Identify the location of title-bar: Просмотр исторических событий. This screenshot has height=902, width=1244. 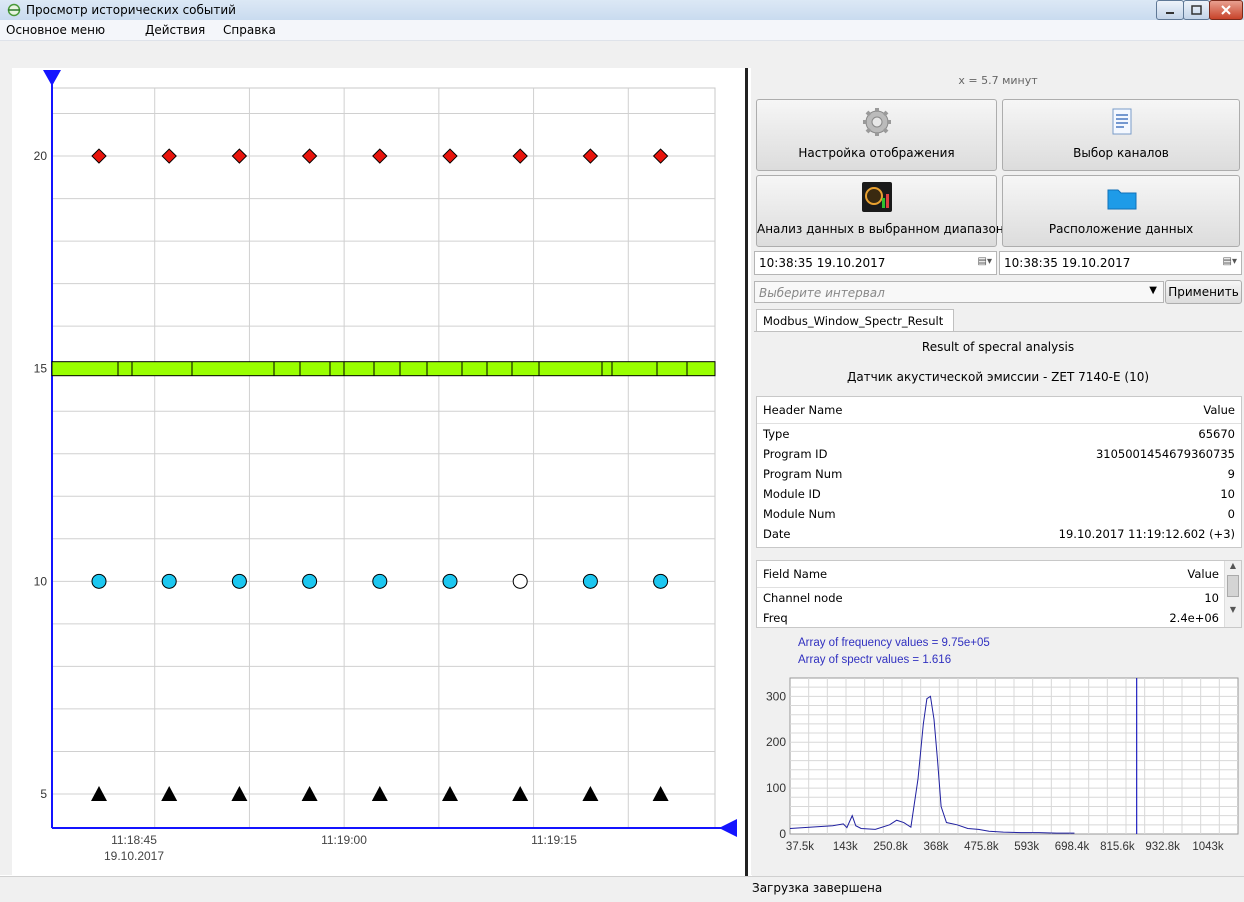
(622, 10).